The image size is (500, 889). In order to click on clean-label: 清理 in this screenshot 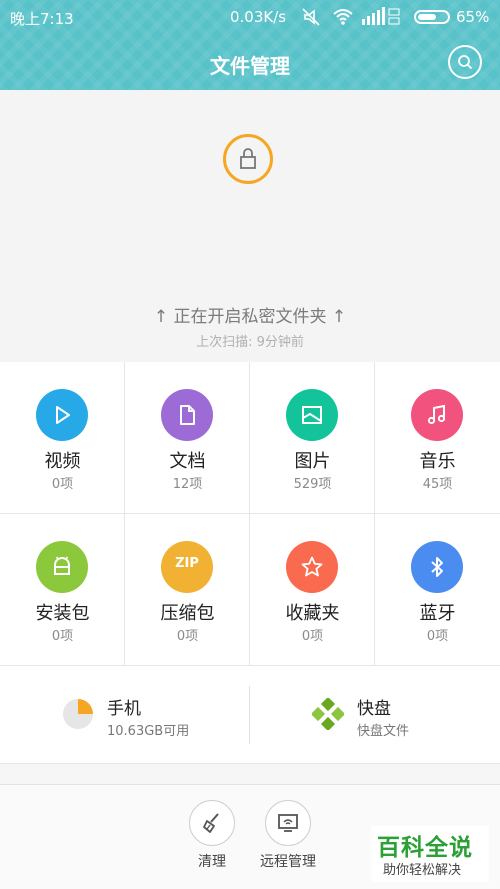, I will do `click(212, 862)`.